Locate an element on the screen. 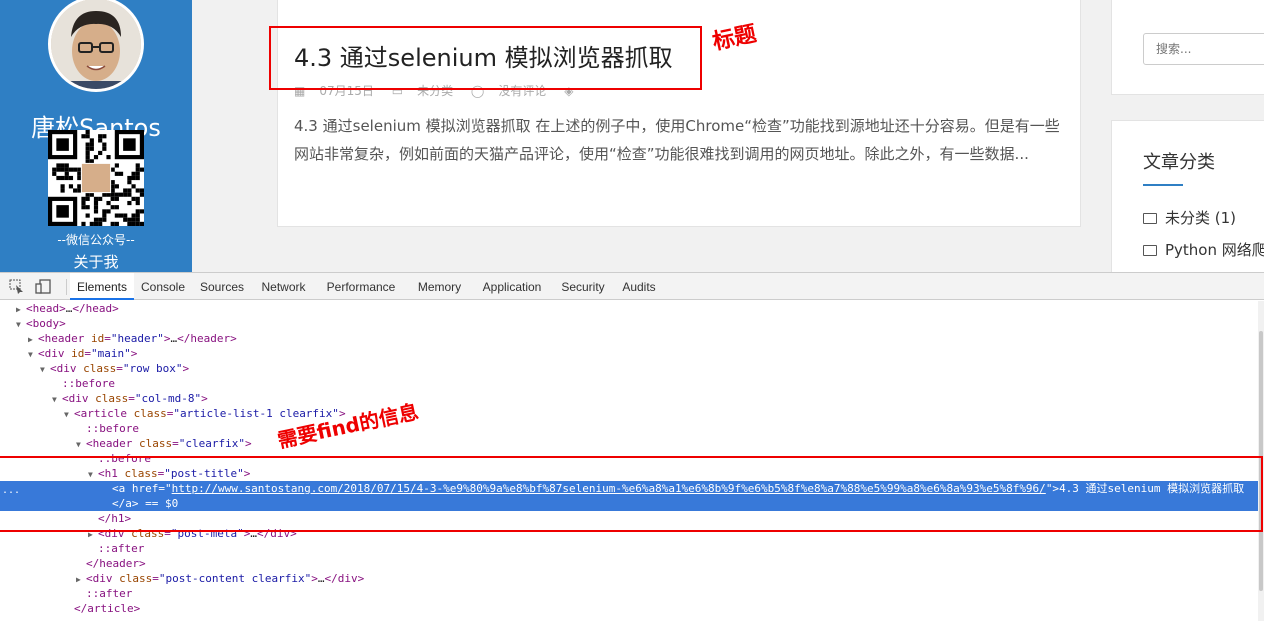  categories-heading: 文章分类 is located at coordinates (1179, 162).